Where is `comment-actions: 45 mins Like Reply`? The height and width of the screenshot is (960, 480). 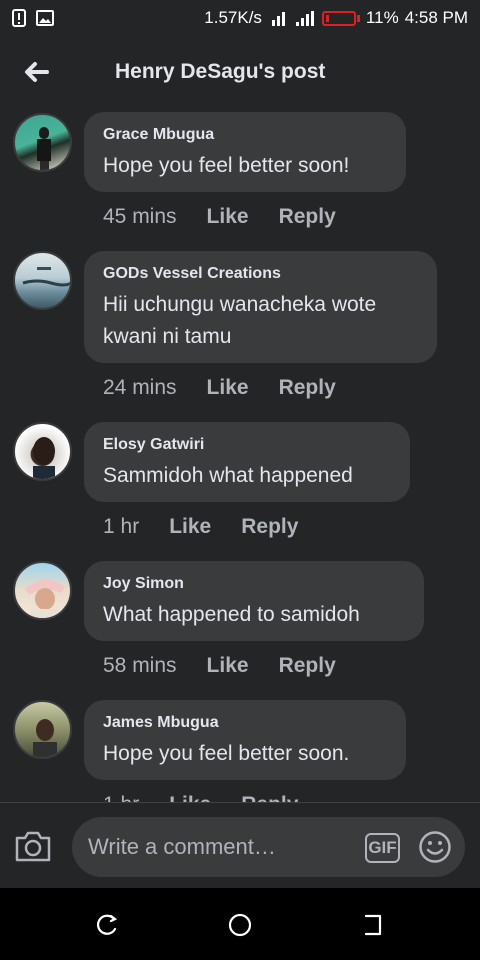 comment-actions: 45 mins Like Reply is located at coordinates (219, 217).